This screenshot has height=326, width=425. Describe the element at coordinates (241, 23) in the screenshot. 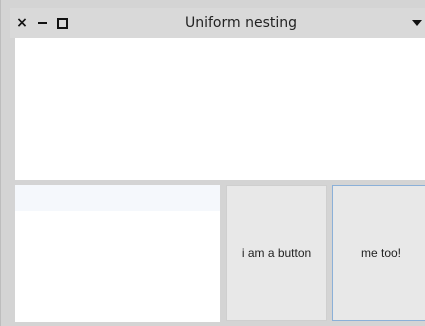

I see `window-title: Uniform nesting` at that location.